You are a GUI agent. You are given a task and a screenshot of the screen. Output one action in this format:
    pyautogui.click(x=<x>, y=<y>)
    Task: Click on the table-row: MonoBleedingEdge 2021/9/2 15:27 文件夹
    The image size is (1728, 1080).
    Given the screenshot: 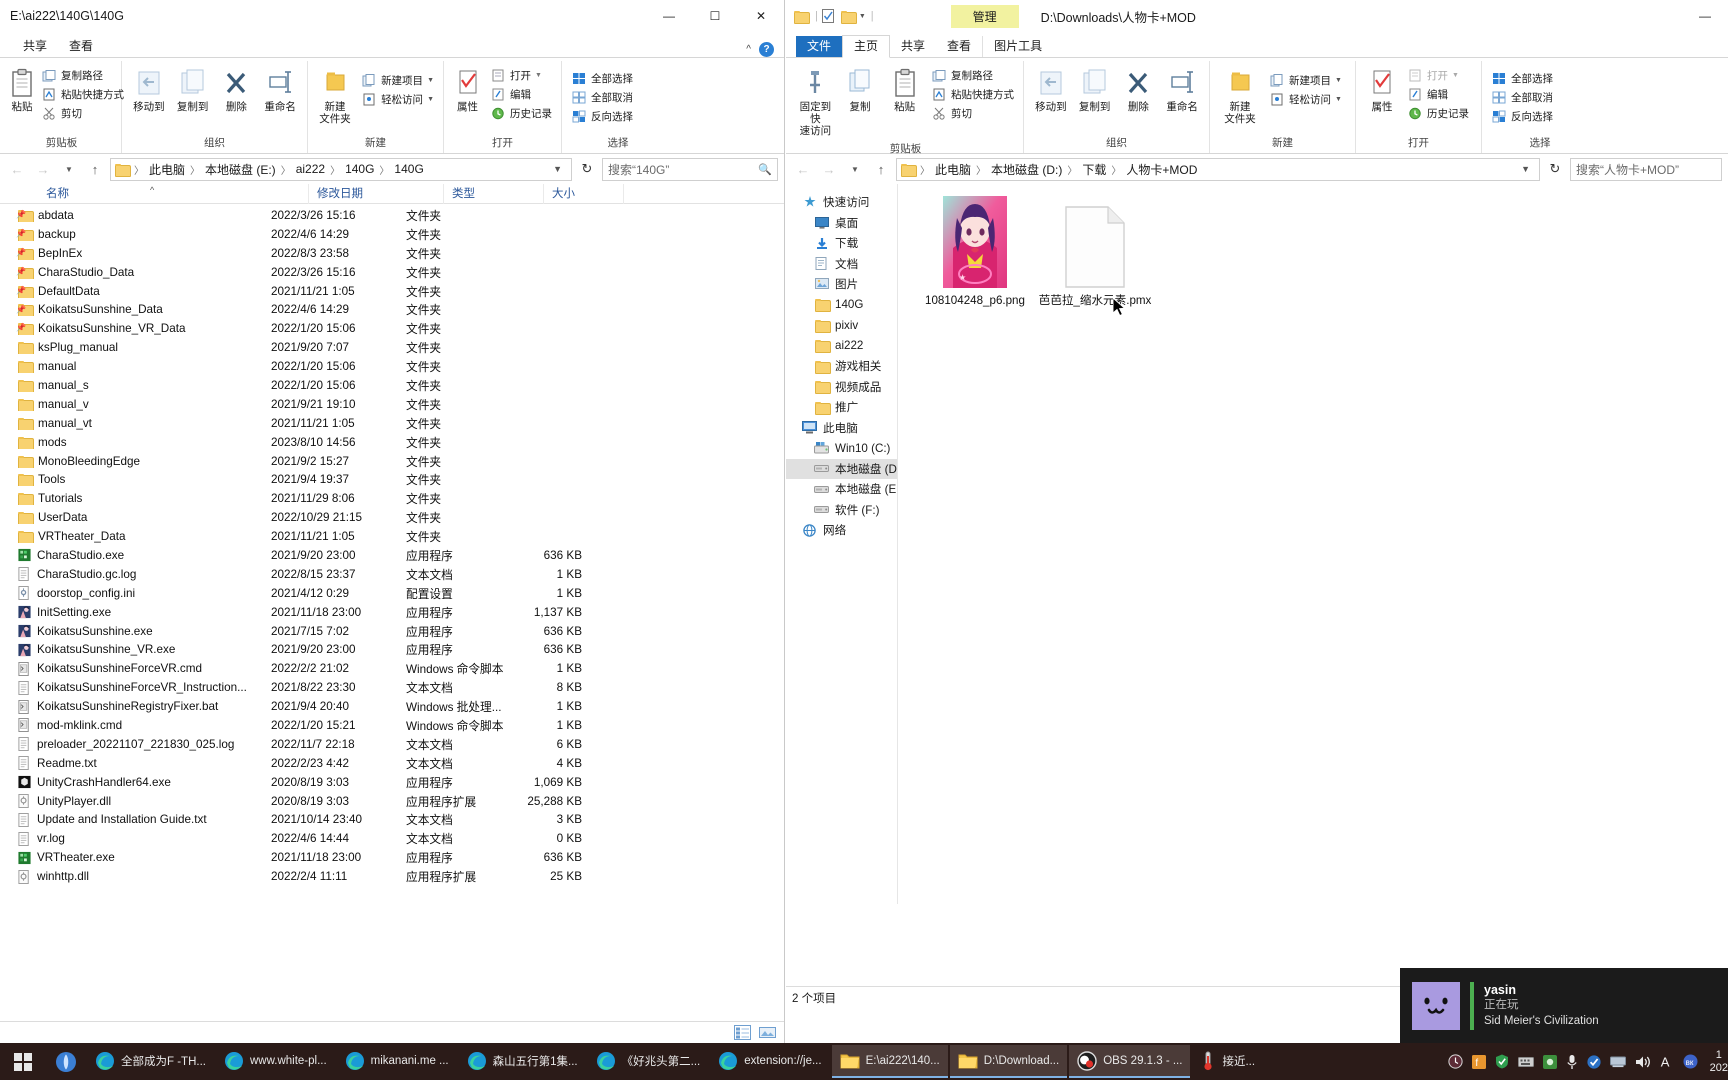 What is the action you would take?
    pyautogui.click(x=392, y=461)
    